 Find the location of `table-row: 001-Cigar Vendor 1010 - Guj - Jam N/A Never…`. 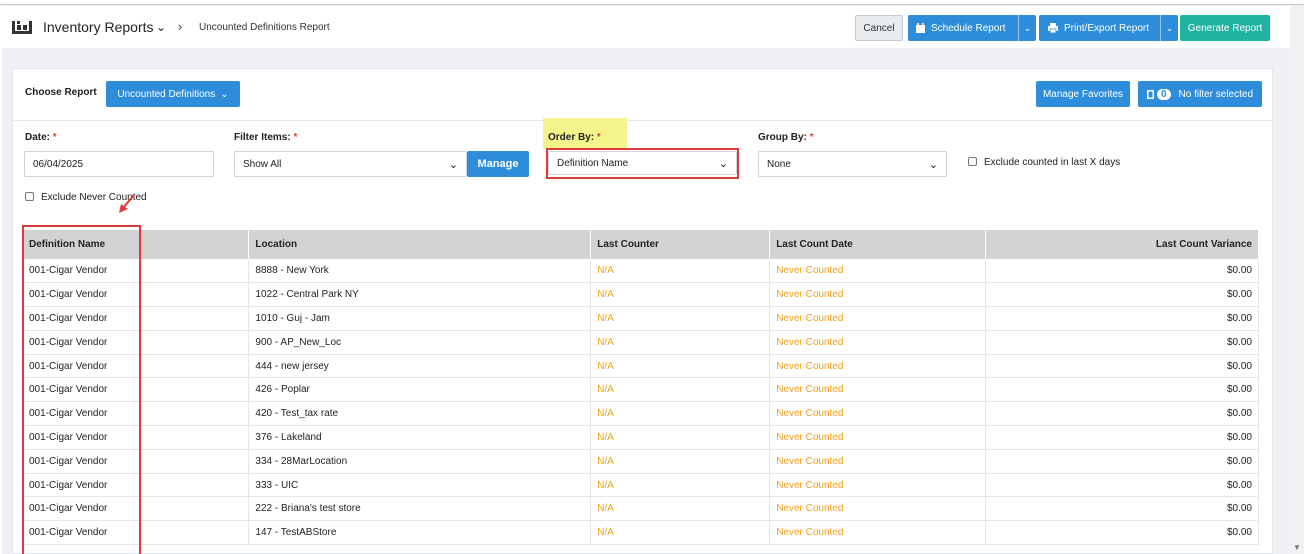

table-row: 001-Cigar Vendor 1010 - Guj - Jam N/A Never… is located at coordinates (641, 318).